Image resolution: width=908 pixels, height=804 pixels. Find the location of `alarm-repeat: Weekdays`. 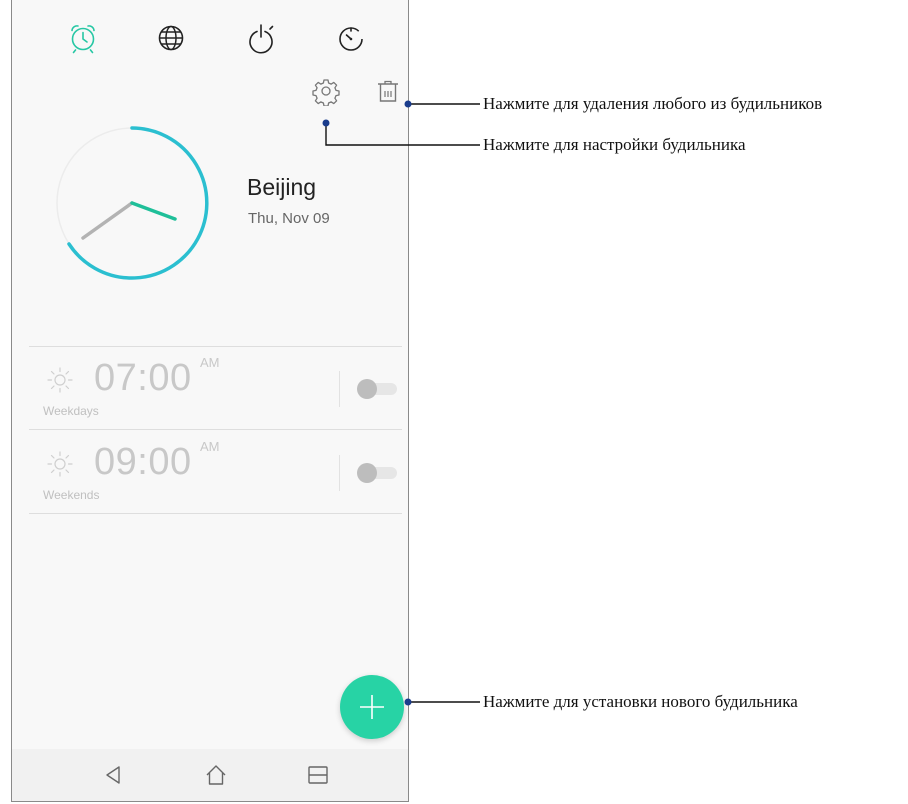

alarm-repeat: Weekdays is located at coordinates (71, 411).